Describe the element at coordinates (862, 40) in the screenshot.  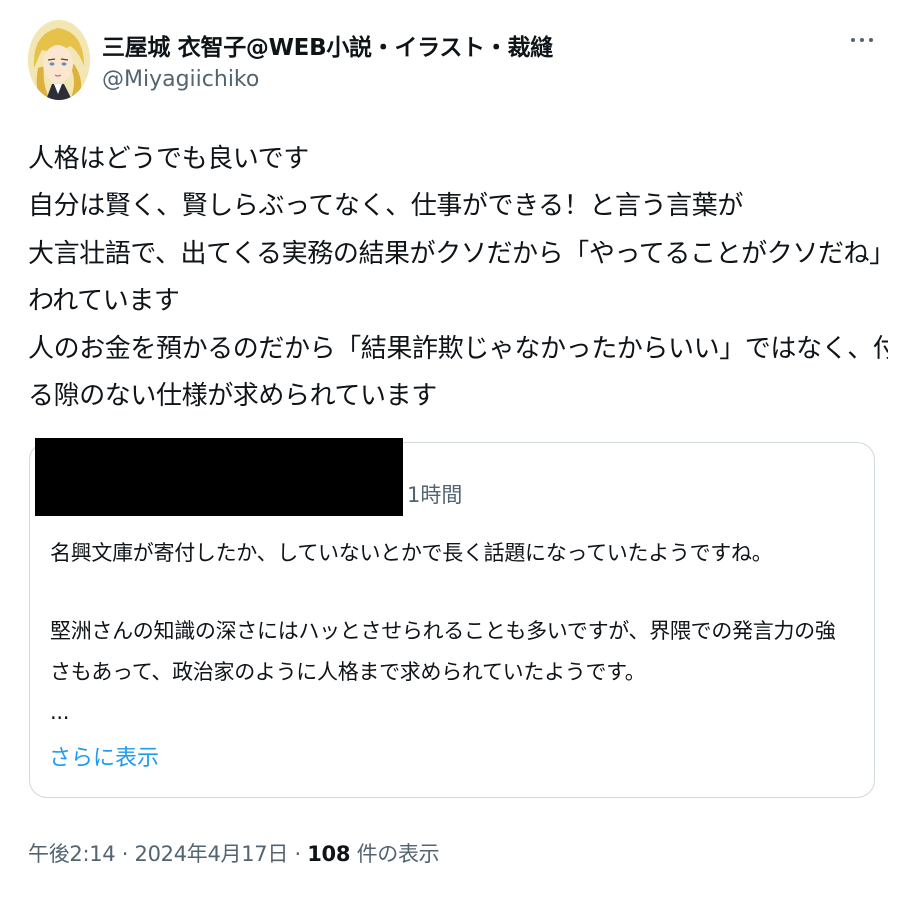
I see `more-options-button` at that location.